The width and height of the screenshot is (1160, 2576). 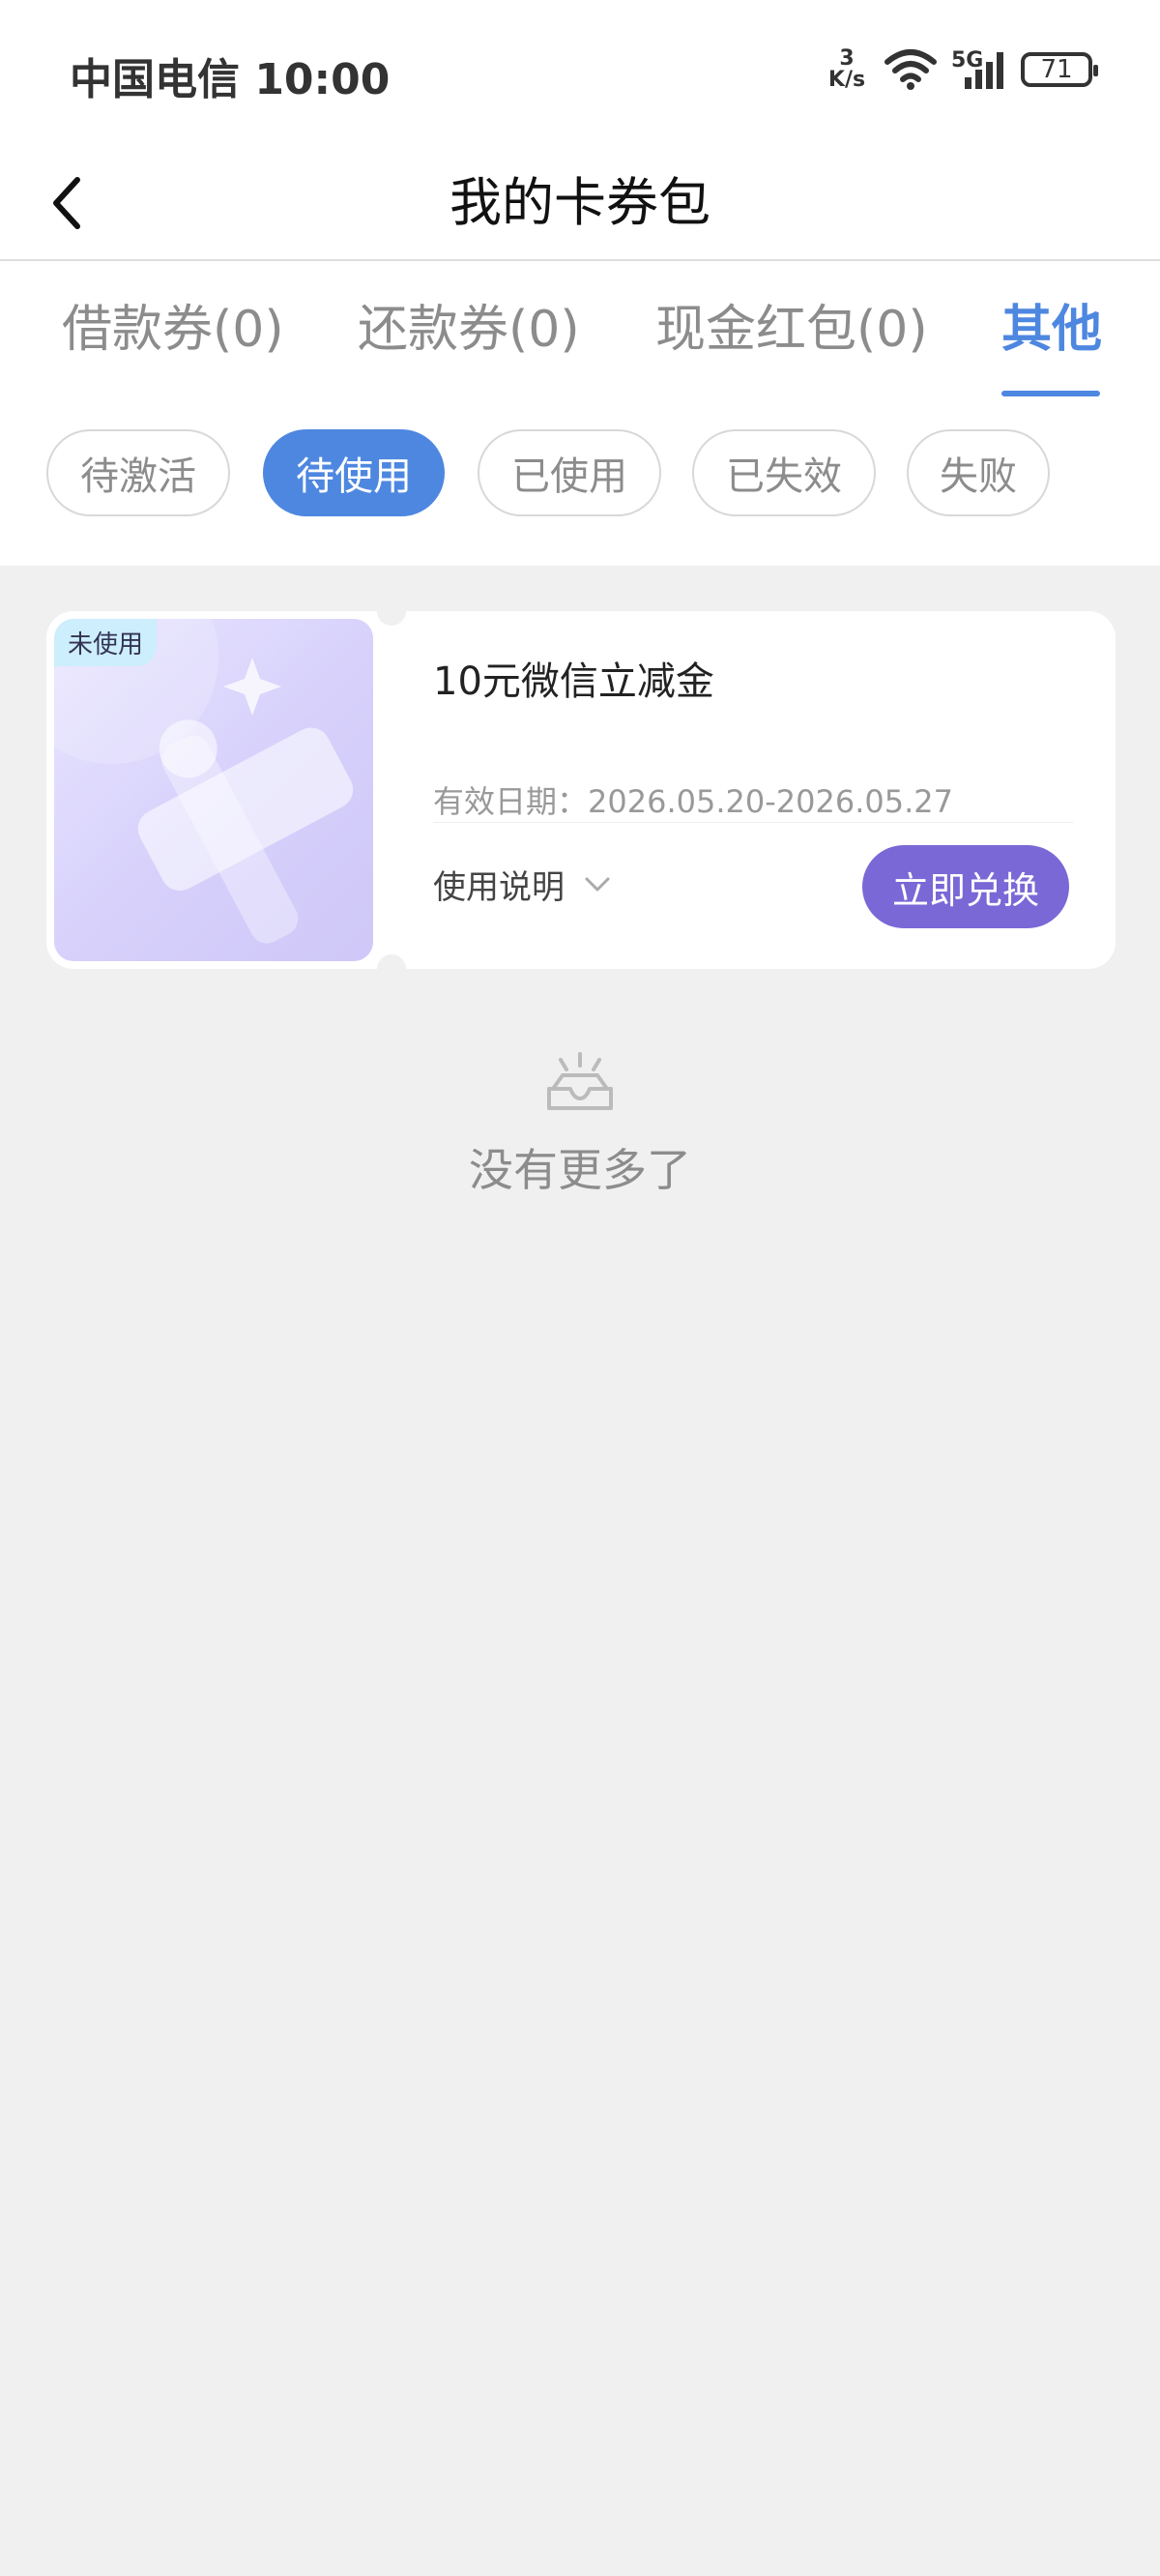 I want to click on tab-loan-coupon: 借款券(0), so click(x=173, y=330).